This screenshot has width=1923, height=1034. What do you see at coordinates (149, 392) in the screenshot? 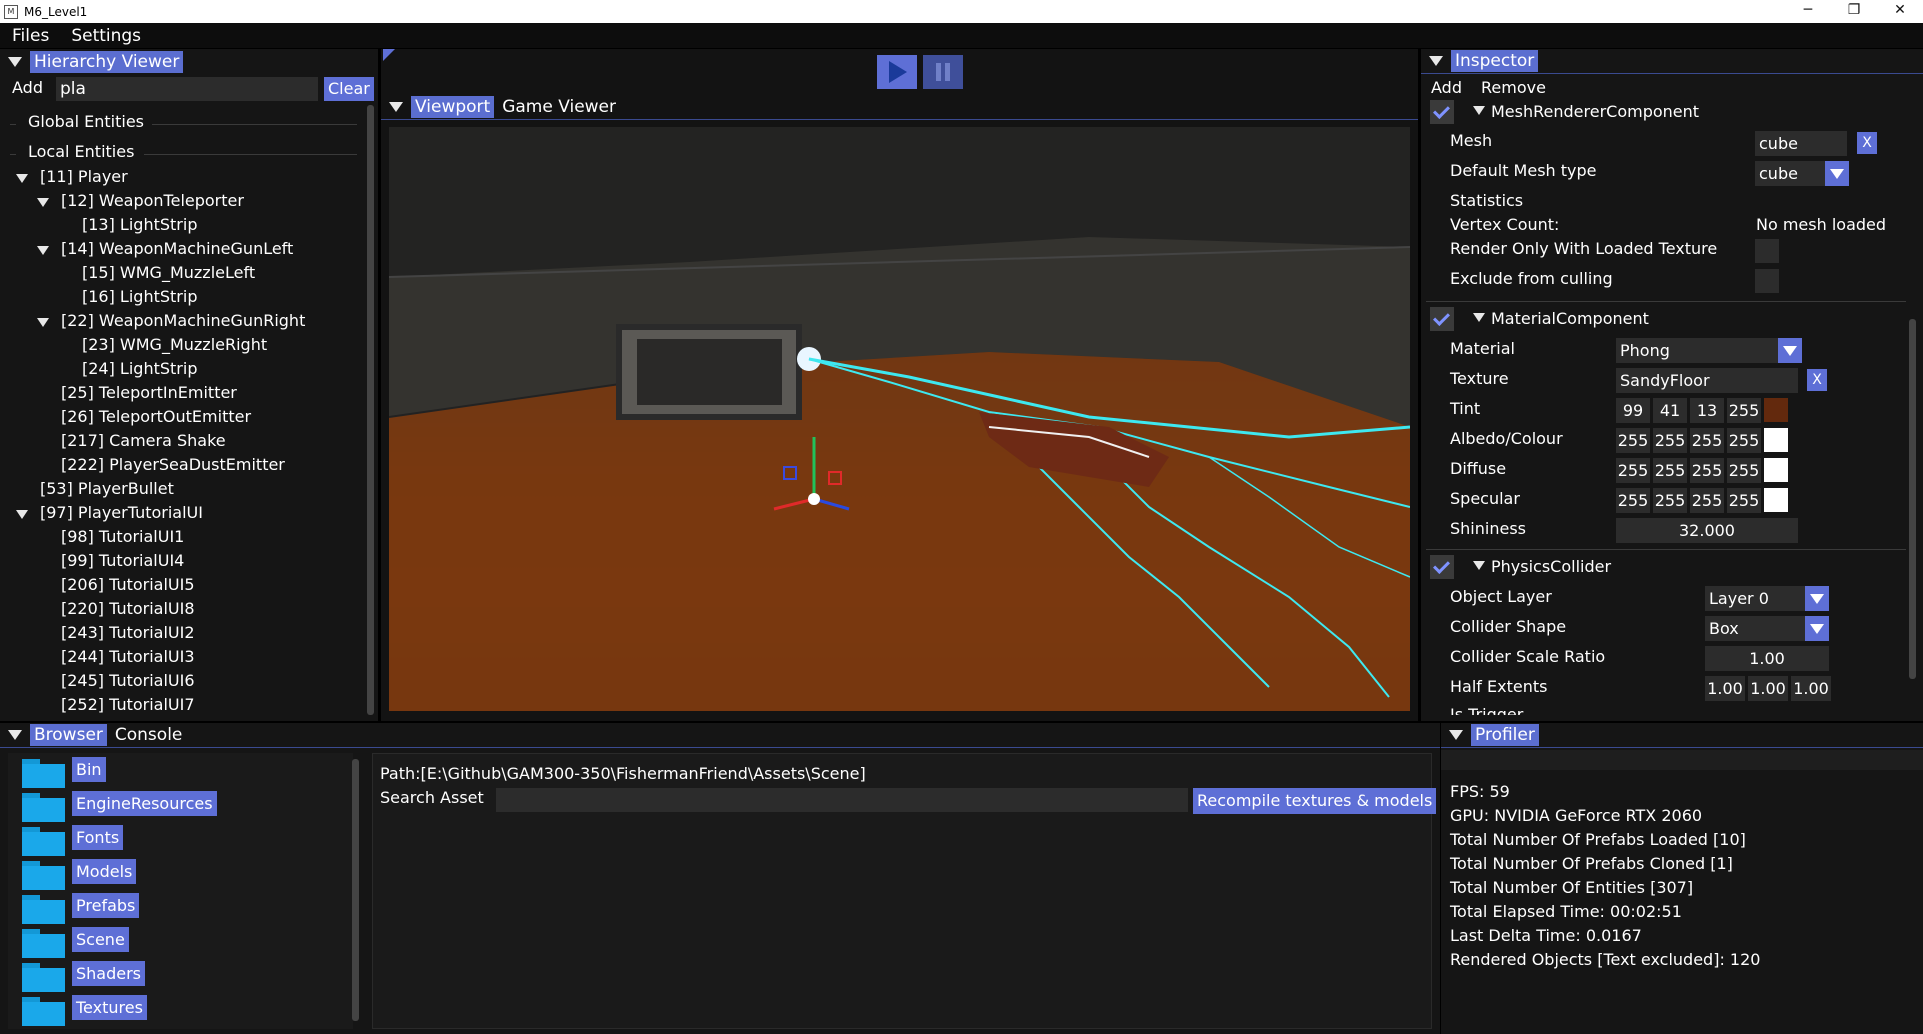
I see `tree-item: [25] TeleportInEmitter` at bounding box center [149, 392].